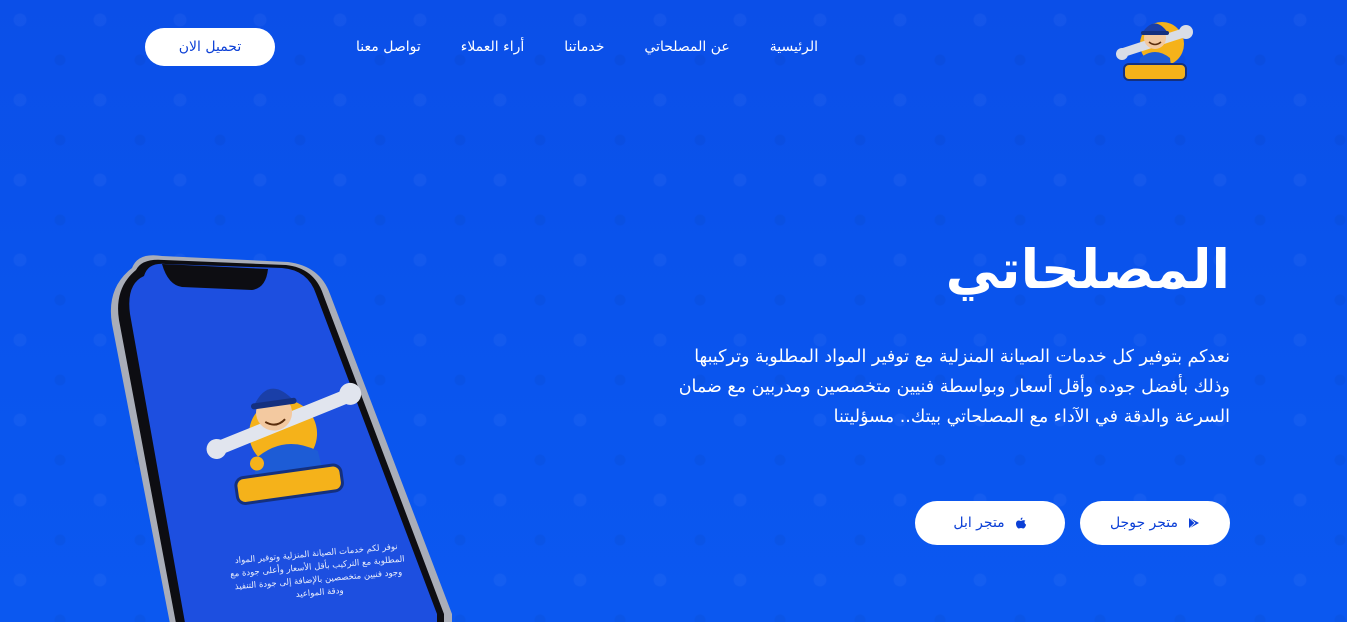 This screenshot has height=622, width=1347. I want to click on apple-store-label: متجر ابل, so click(979, 523).